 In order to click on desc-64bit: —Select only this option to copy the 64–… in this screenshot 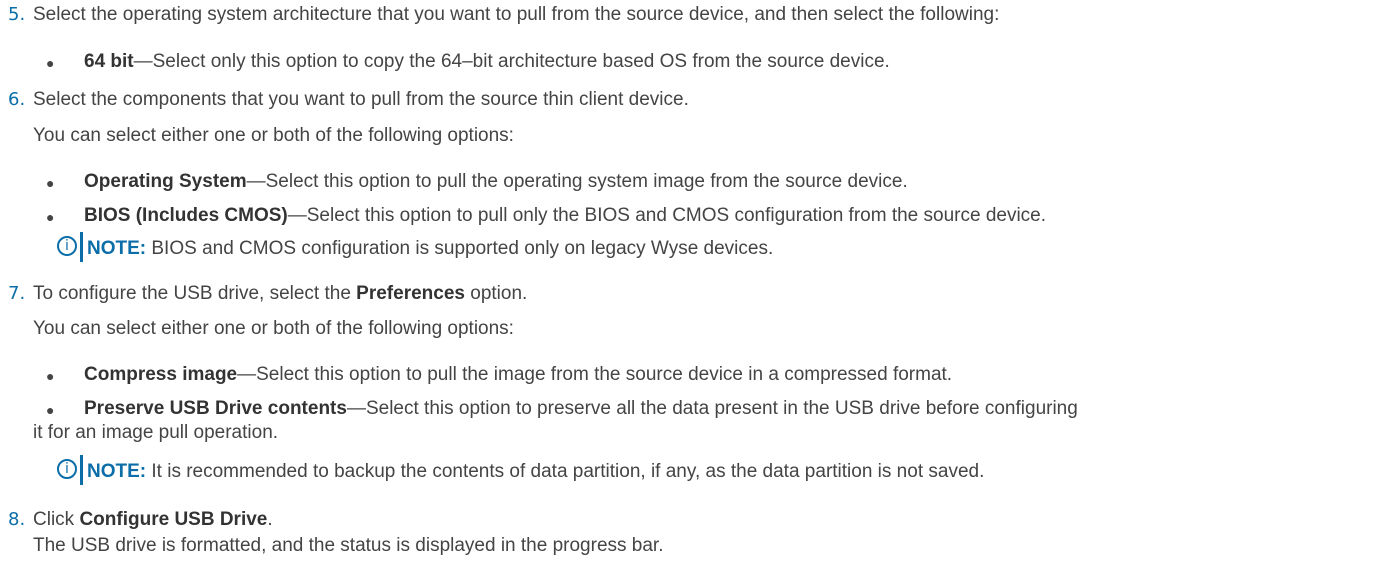, I will do `click(511, 61)`.